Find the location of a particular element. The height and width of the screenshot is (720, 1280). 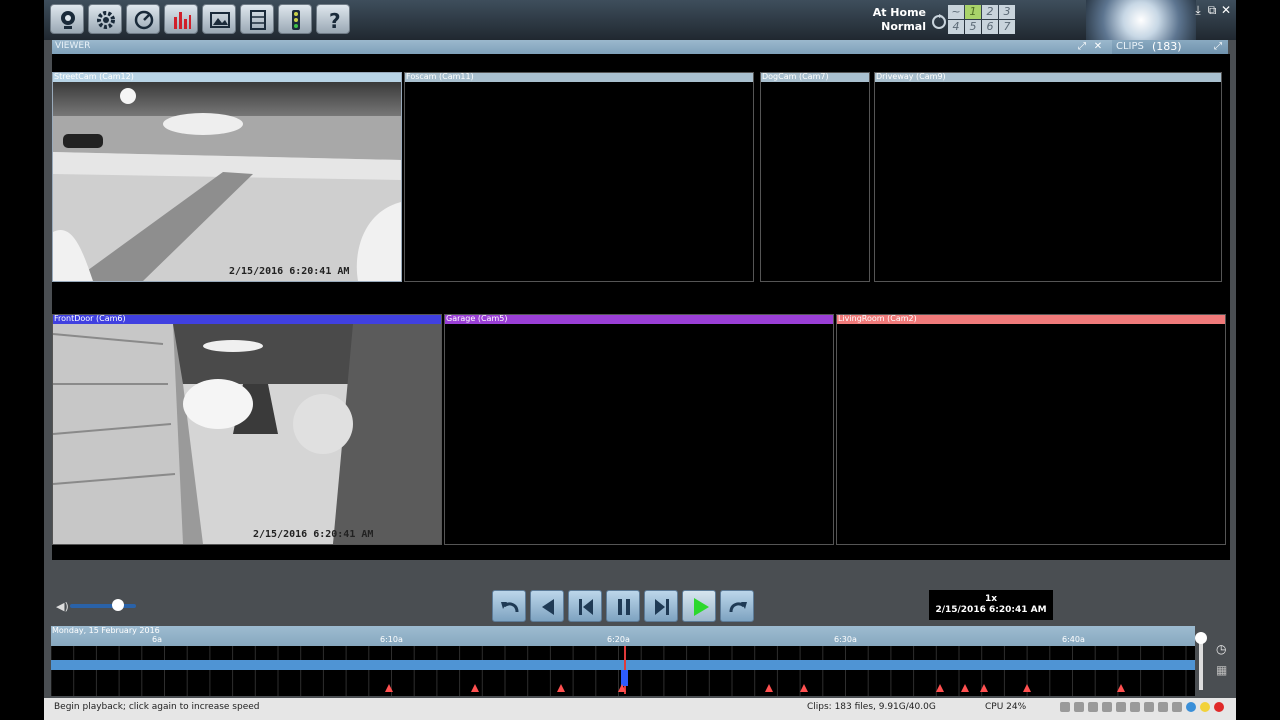

restore-icon: ⧉ is located at coordinates (1212, 10).